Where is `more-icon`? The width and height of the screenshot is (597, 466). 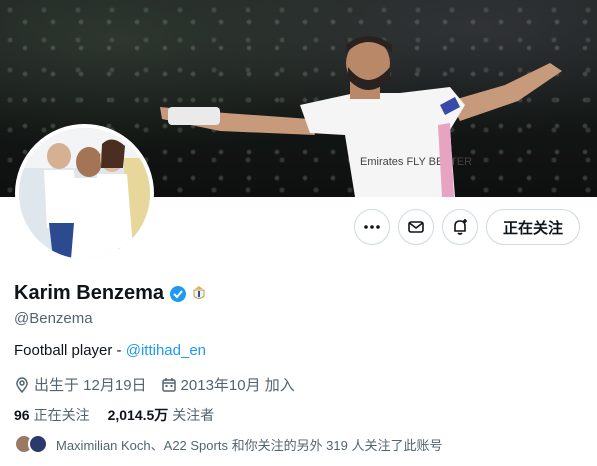
more-icon is located at coordinates (372, 227).